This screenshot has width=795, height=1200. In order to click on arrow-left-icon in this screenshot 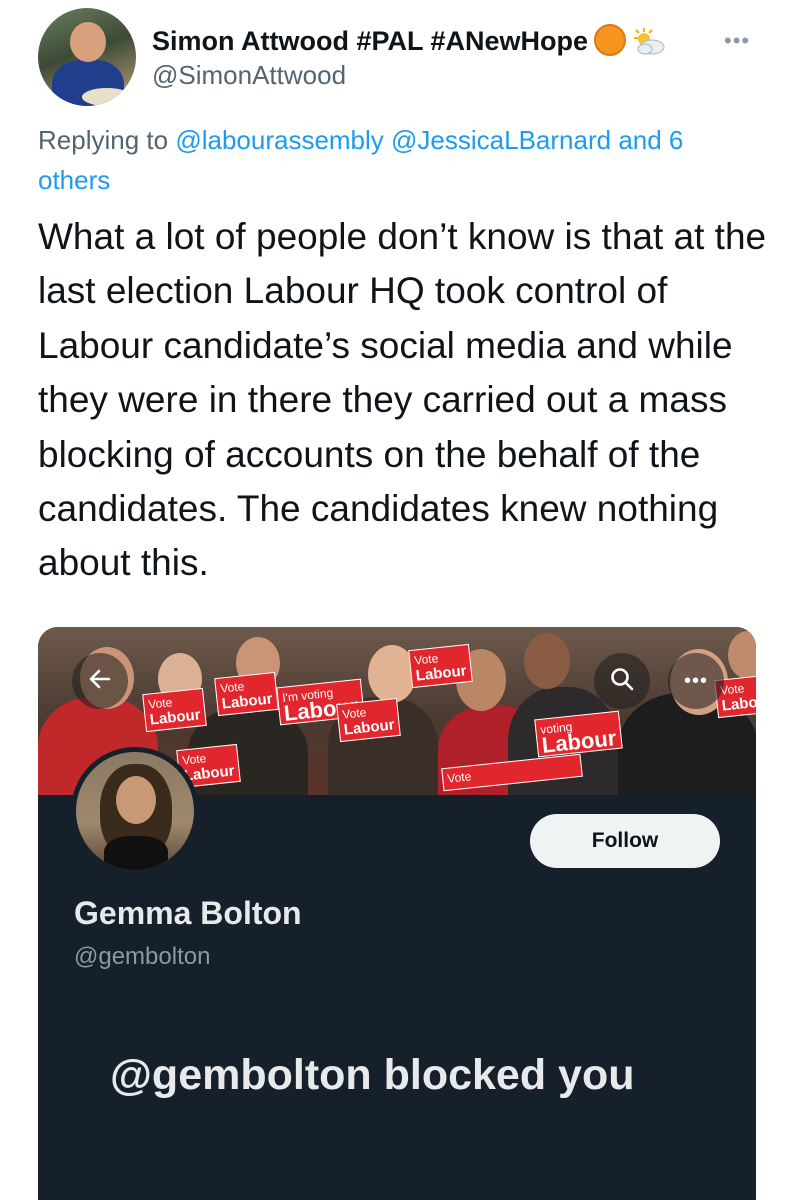, I will do `click(100, 681)`.